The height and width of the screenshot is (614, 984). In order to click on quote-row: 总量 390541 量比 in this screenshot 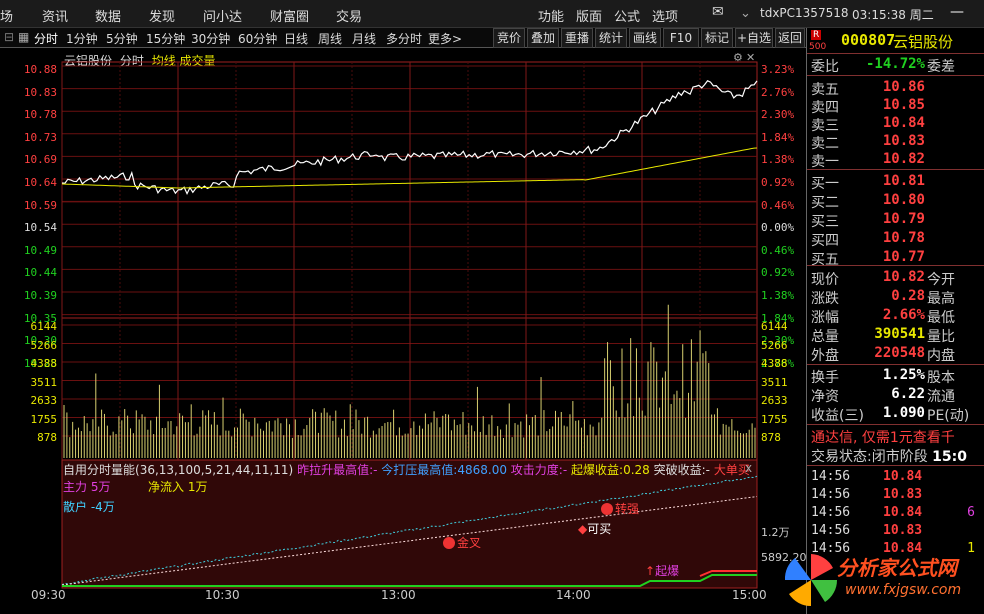, I will do `click(895, 335)`.